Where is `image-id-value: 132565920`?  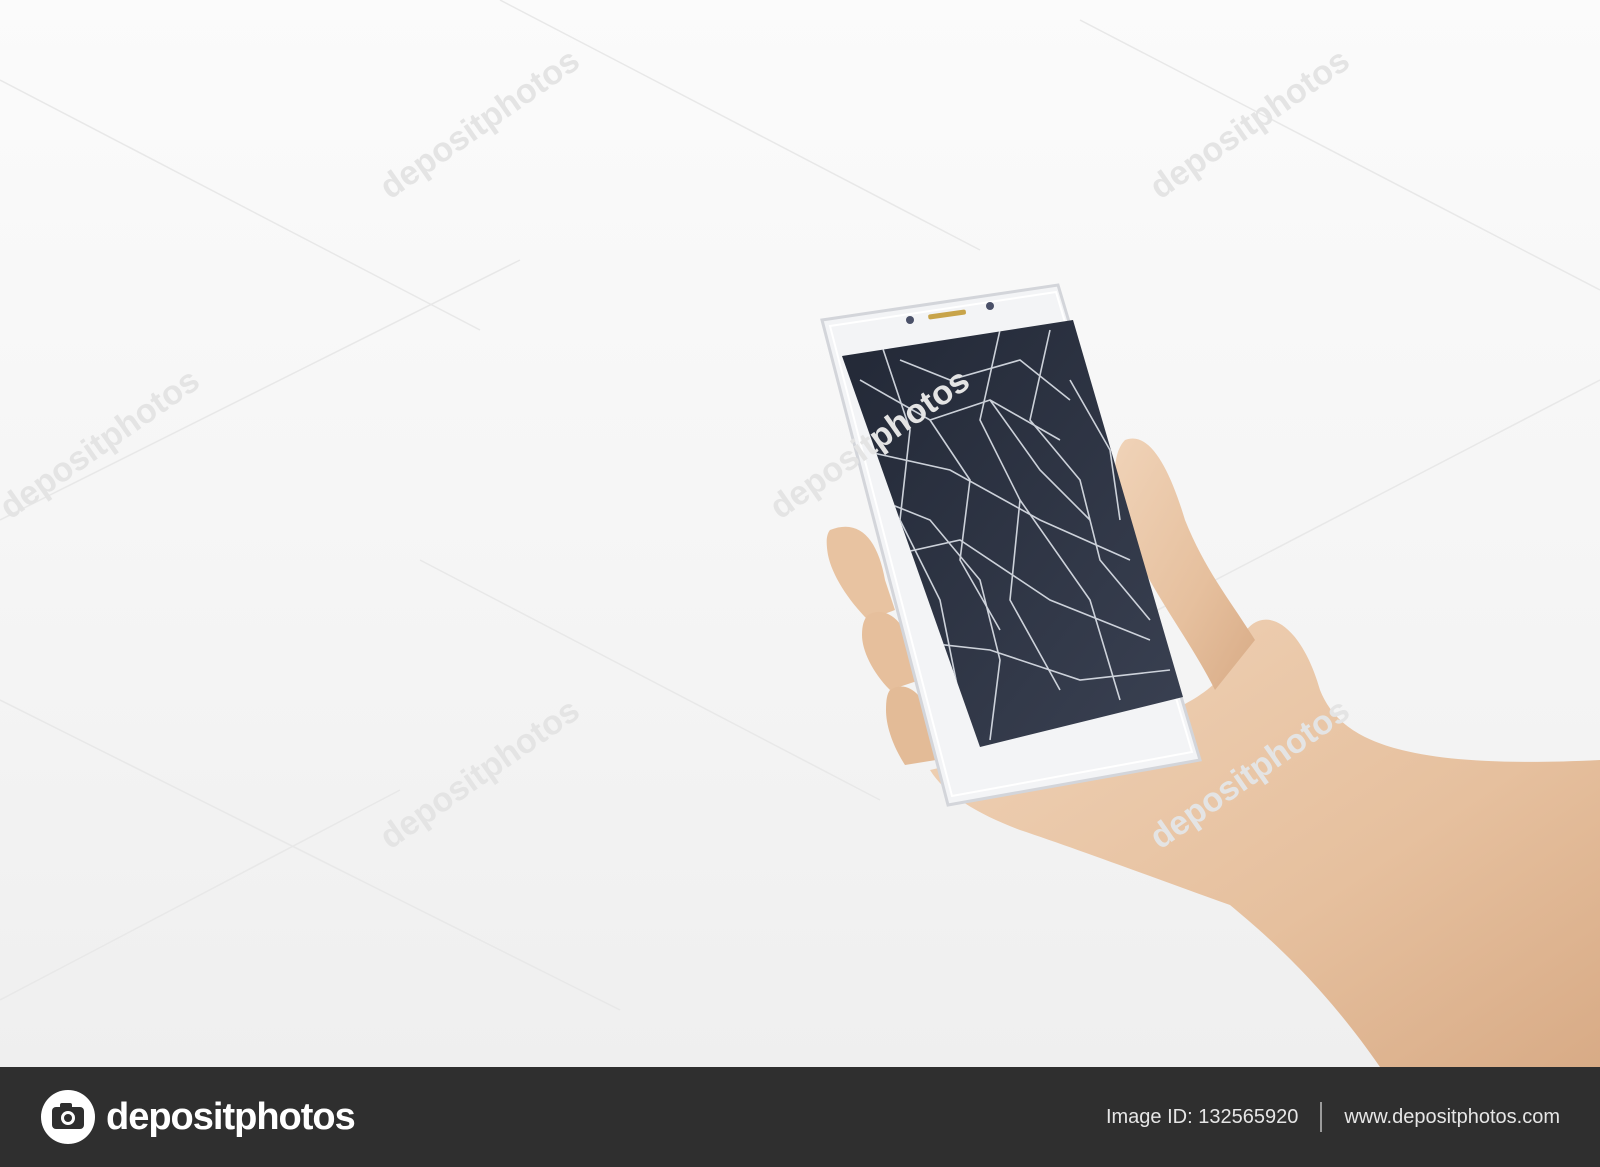 image-id-value: 132565920 is located at coordinates (1248, 1116).